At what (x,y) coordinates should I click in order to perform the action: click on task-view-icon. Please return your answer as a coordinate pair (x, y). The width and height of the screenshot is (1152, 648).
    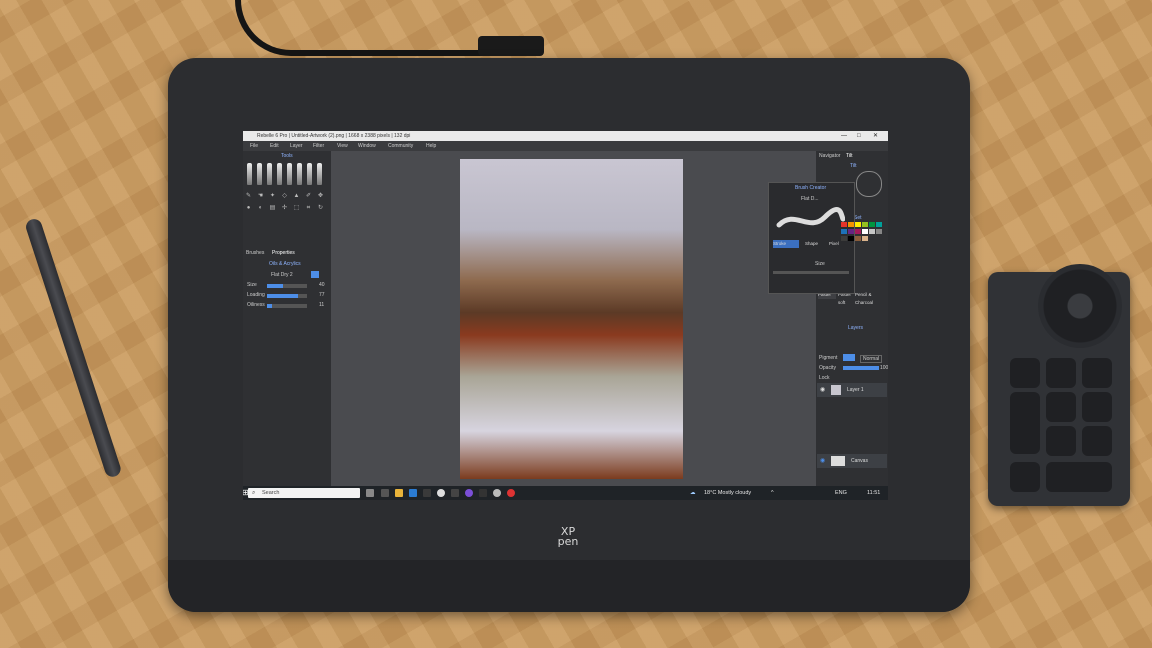
    Looking at the image, I should click on (370, 493).